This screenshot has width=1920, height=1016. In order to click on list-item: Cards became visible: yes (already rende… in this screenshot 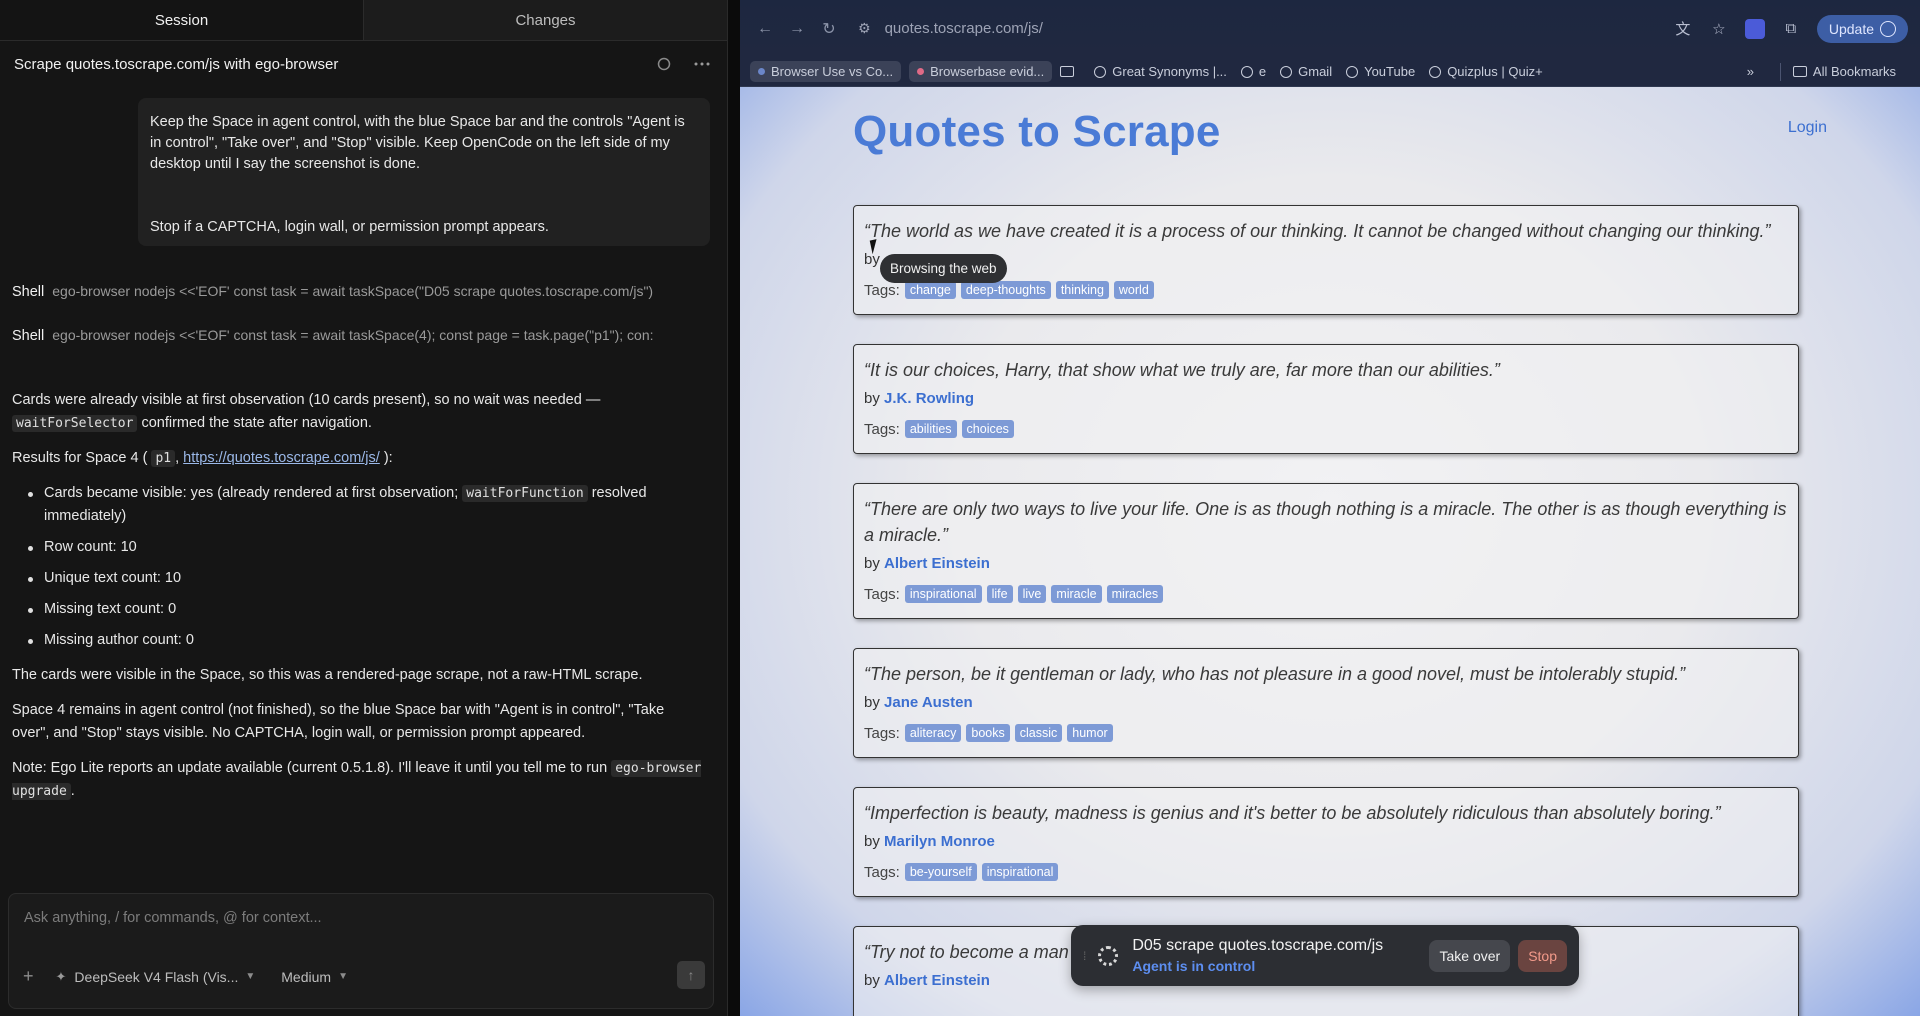, I will do `click(357, 505)`.